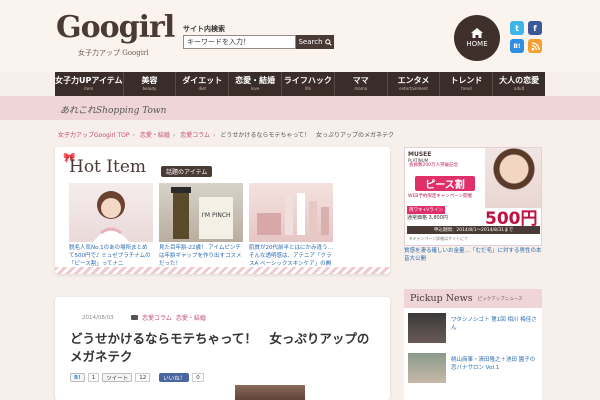 Image resolution: width=600 pixels, height=400 pixels. Describe the element at coordinates (98, 318) in the screenshot. I see `article-date: 2014/08/03` at that location.